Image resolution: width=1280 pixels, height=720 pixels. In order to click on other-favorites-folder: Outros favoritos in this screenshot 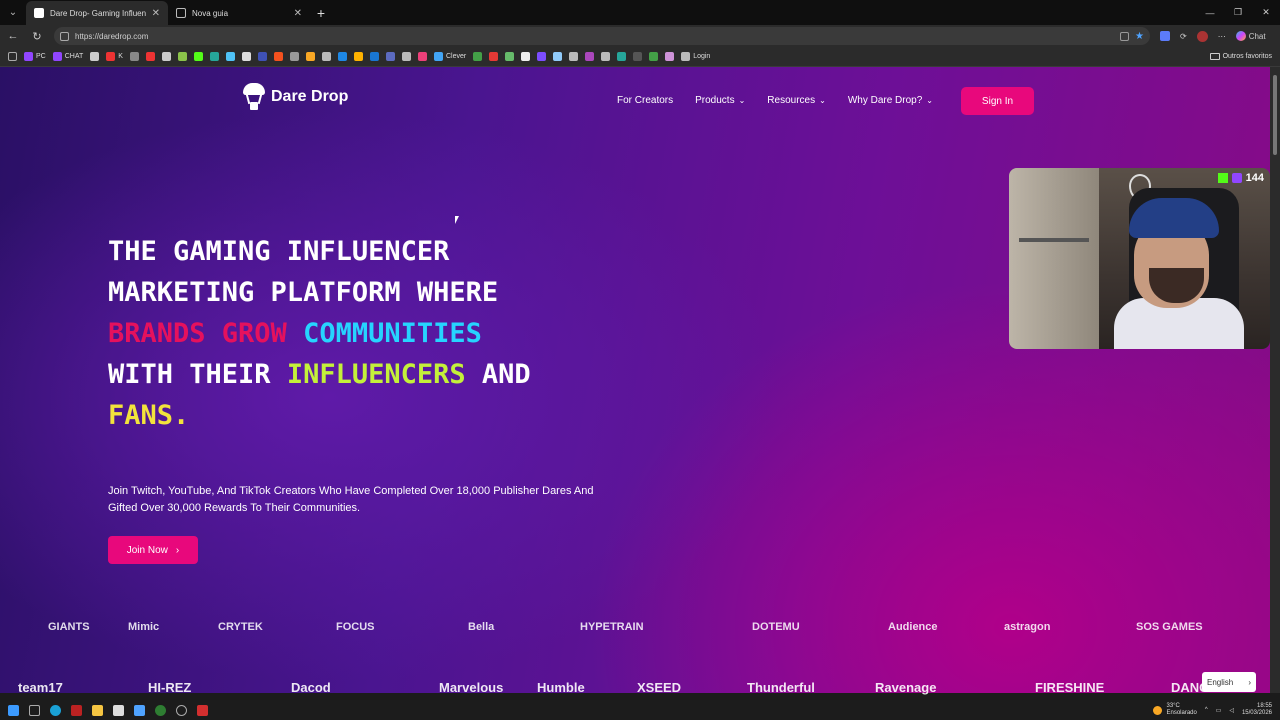, I will do `click(1240, 56)`.